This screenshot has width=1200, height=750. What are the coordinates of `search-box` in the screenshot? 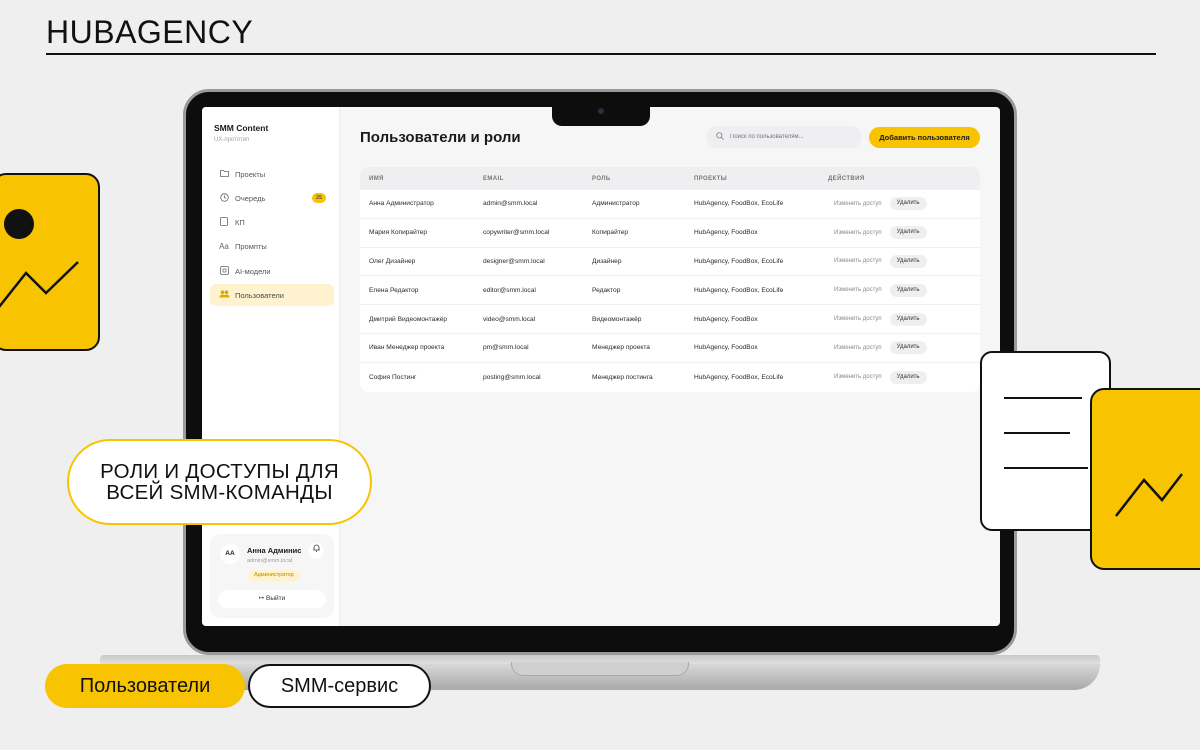 It's located at (784, 137).